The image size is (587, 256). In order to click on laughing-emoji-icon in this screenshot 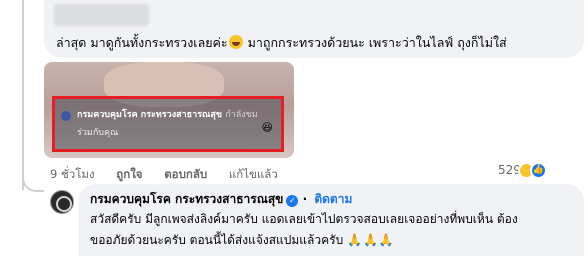, I will do `click(235, 42)`.